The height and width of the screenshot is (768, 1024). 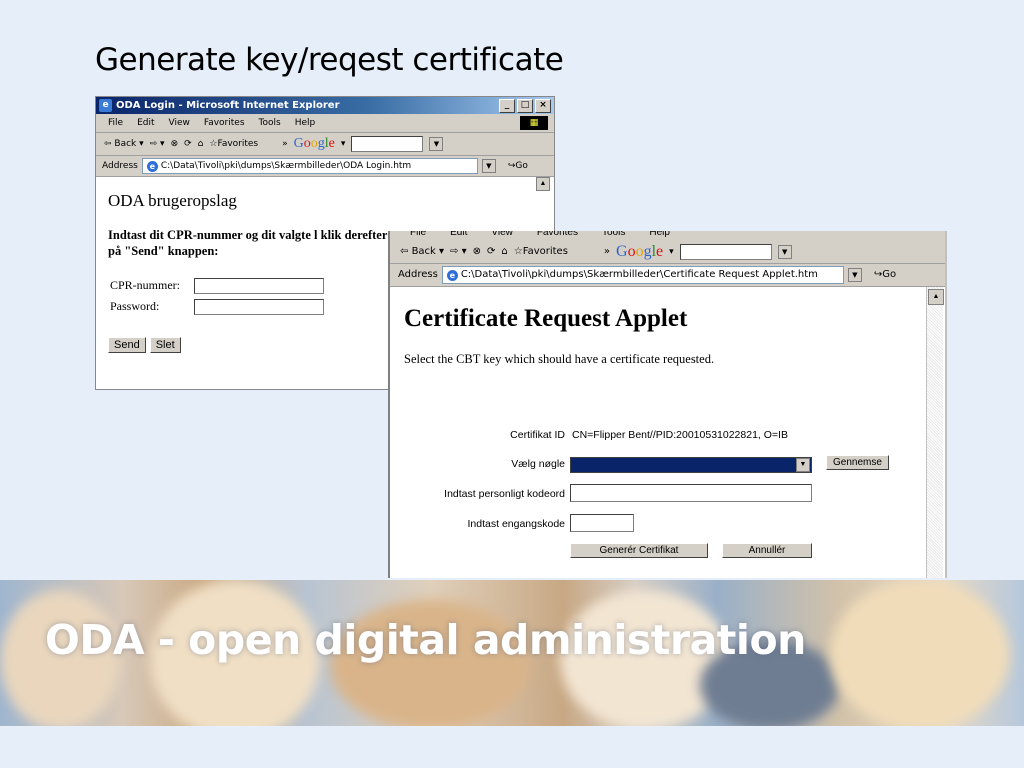 What do you see at coordinates (546, 318) in the screenshot?
I see `applet-heading: Certificate Request Applet` at bounding box center [546, 318].